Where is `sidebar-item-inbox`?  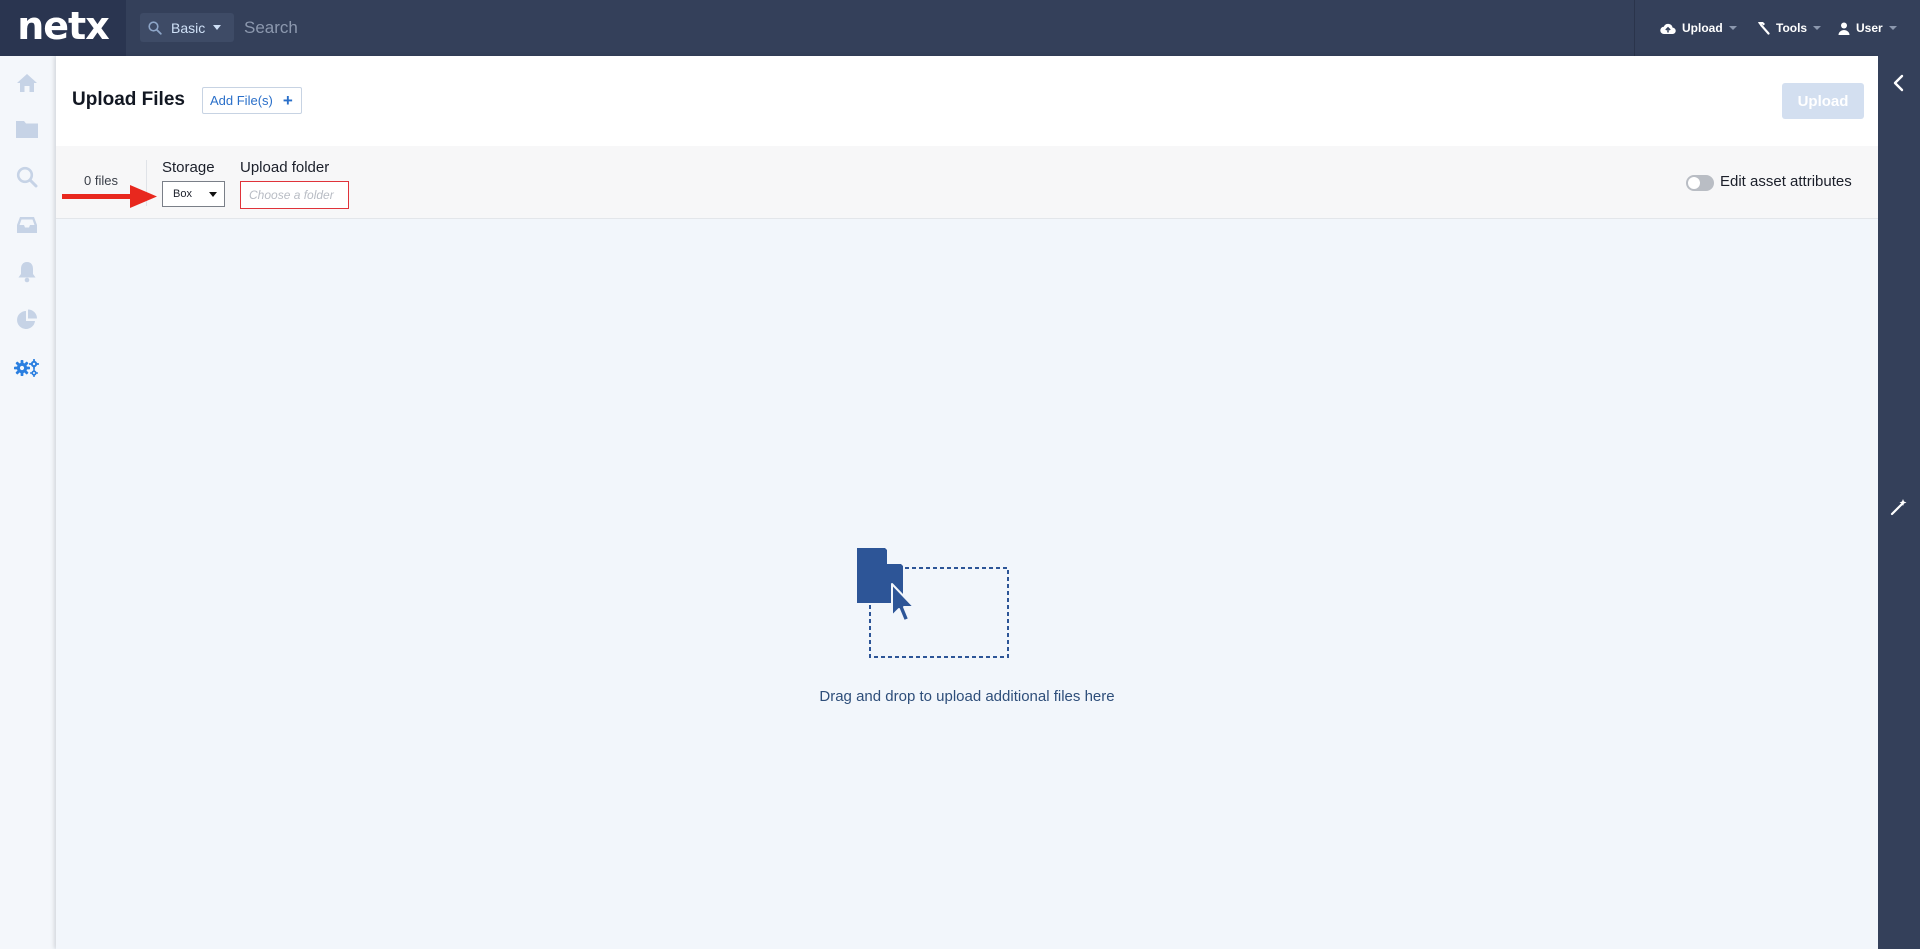 sidebar-item-inbox is located at coordinates (27, 225).